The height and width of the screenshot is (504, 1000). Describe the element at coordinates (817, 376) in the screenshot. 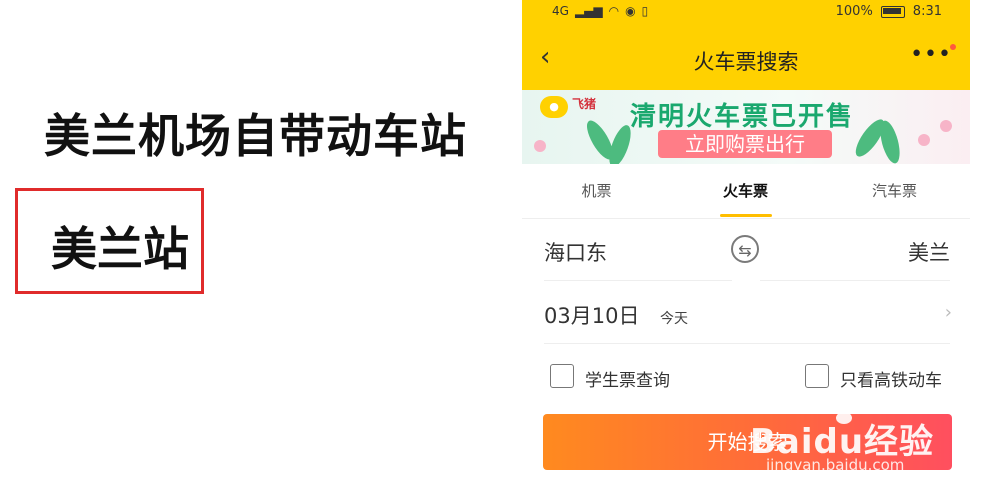

I see `highspeed-checkbox` at that location.